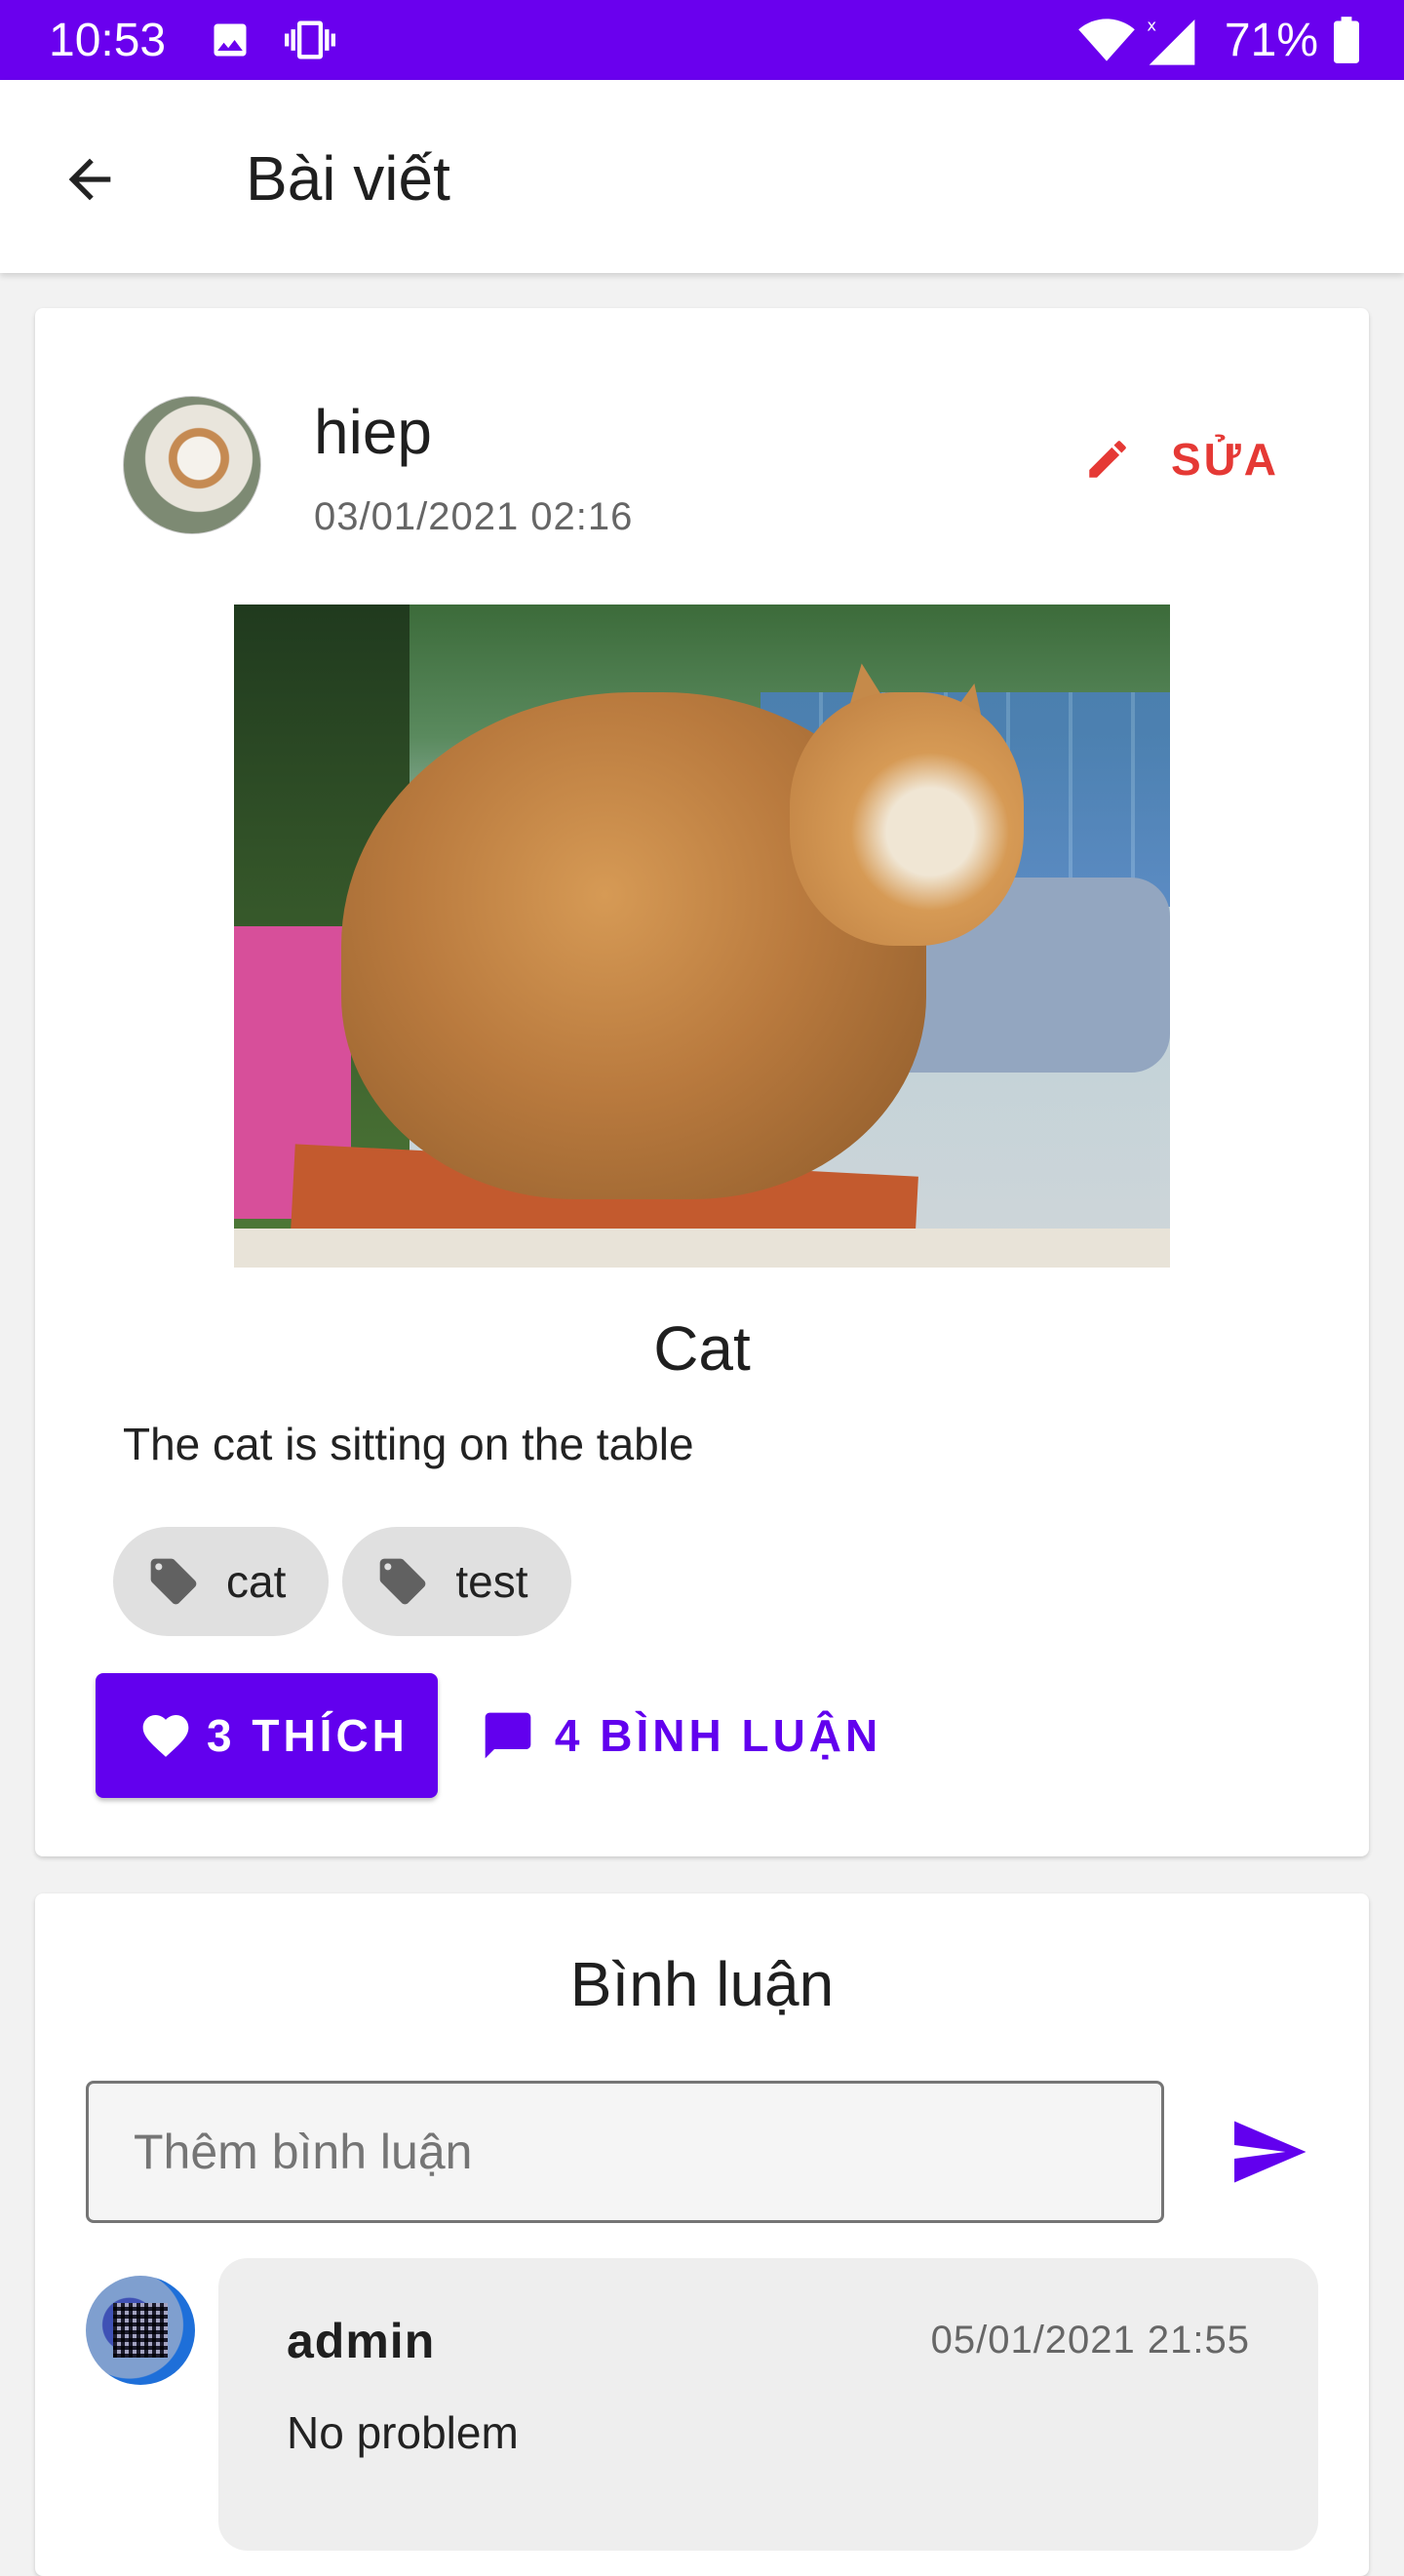 The height and width of the screenshot is (2576, 1404). What do you see at coordinates (221, 1581) in the screenshot?
I see `tag-chip-cat: cat` at bounding box center [221, 1581].